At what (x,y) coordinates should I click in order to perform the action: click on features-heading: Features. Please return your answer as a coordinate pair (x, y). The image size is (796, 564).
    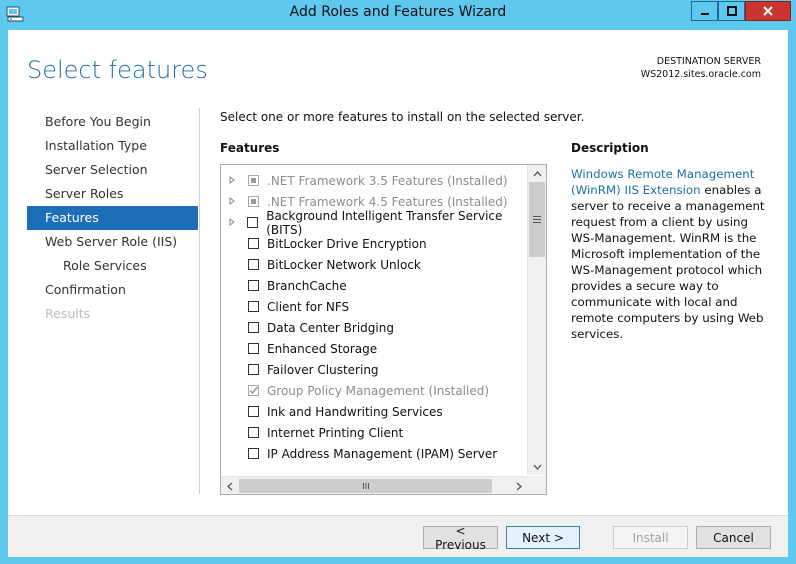
    Looking at the image, I should click on (250, 148).